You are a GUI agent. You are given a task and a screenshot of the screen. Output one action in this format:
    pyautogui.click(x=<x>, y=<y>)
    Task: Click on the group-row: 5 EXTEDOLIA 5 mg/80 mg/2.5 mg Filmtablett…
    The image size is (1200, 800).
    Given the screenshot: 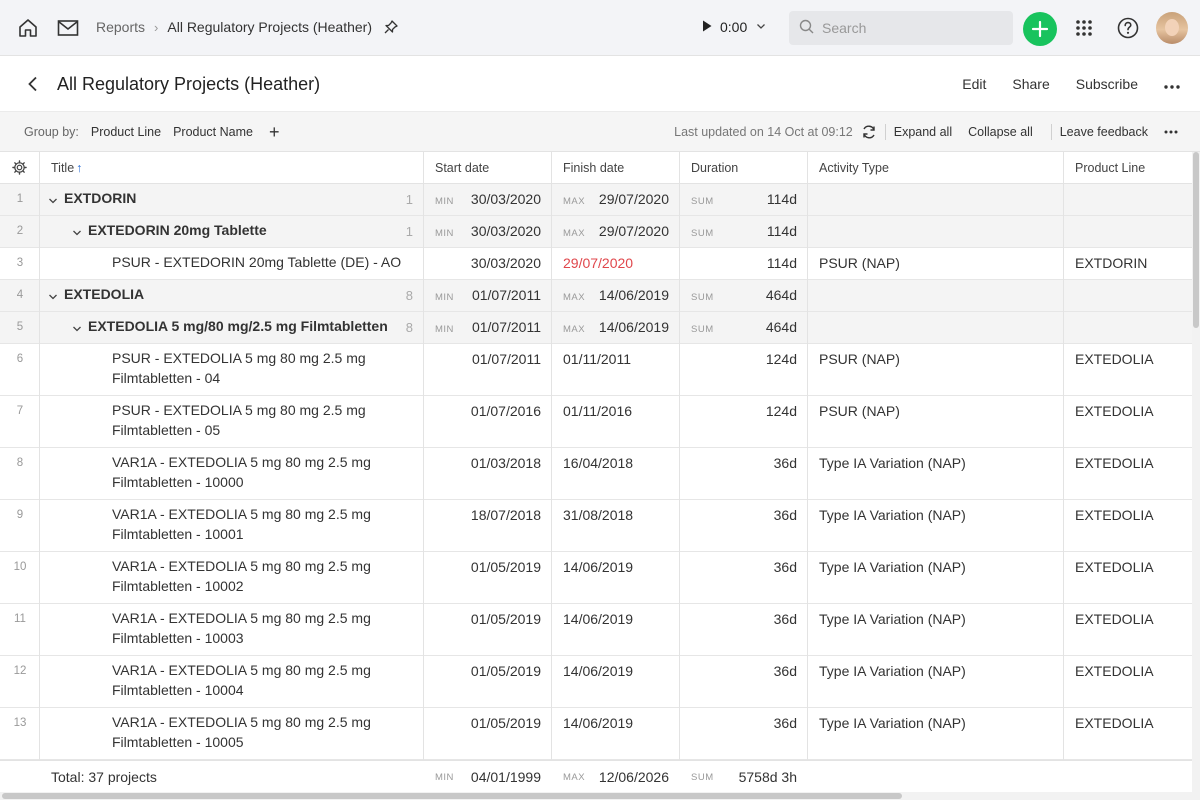 What is the action you would take?
    pyautogui.click(x=596, y=328)
    